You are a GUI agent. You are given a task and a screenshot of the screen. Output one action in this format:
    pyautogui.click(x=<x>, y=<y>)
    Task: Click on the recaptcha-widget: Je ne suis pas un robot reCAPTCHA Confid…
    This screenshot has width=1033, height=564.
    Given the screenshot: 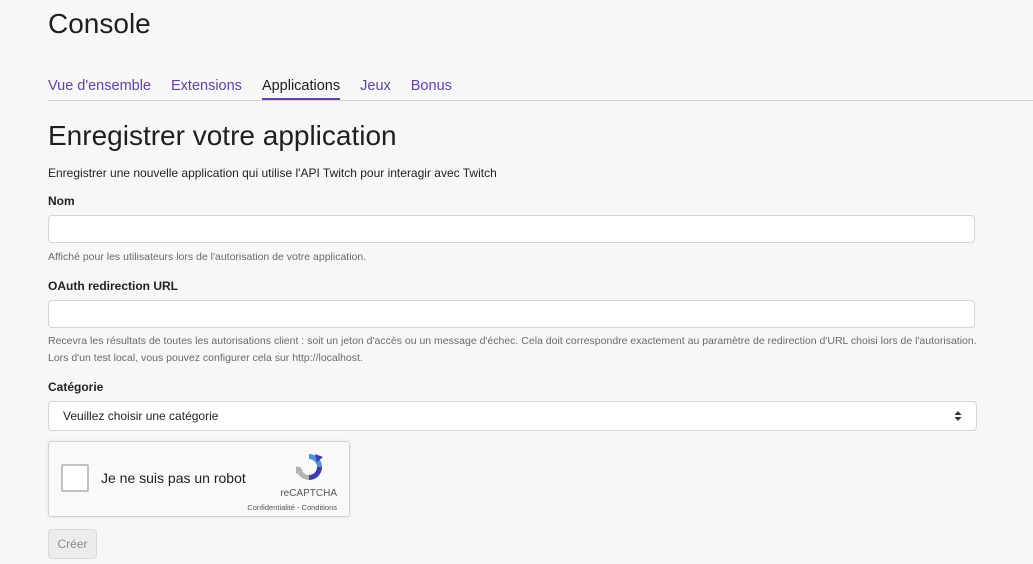 What is the action you would take?
    pyautogui.click(x=199, y=479)
    